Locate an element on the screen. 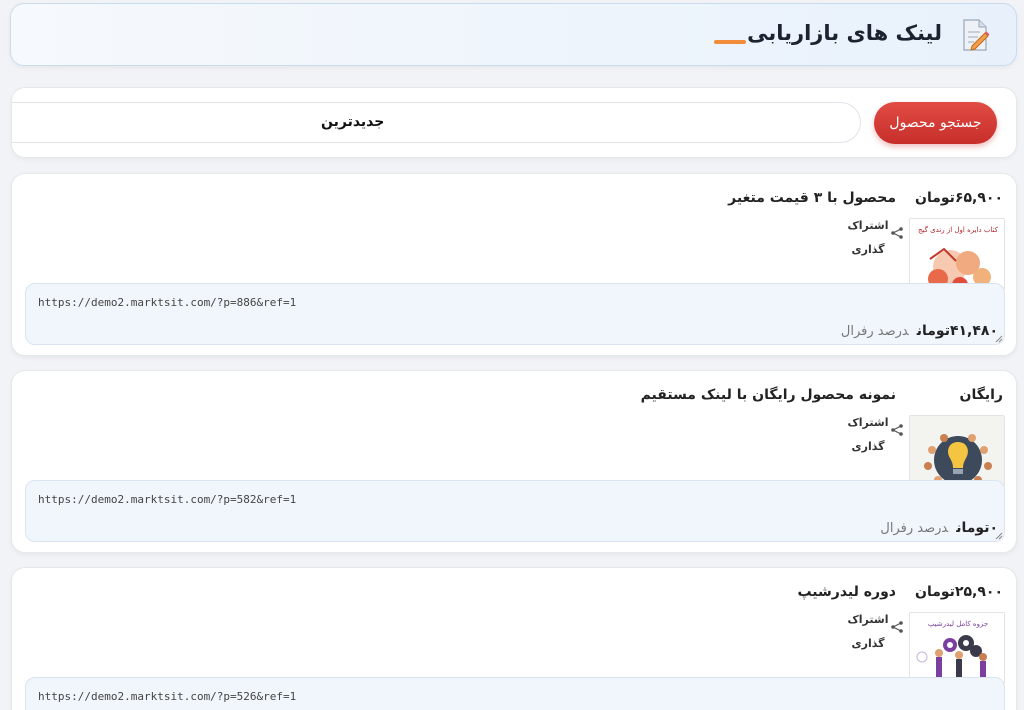 This screenshot has width=1024, height=710. commission-value: ۰تومان is located at coordinates (977, 528).